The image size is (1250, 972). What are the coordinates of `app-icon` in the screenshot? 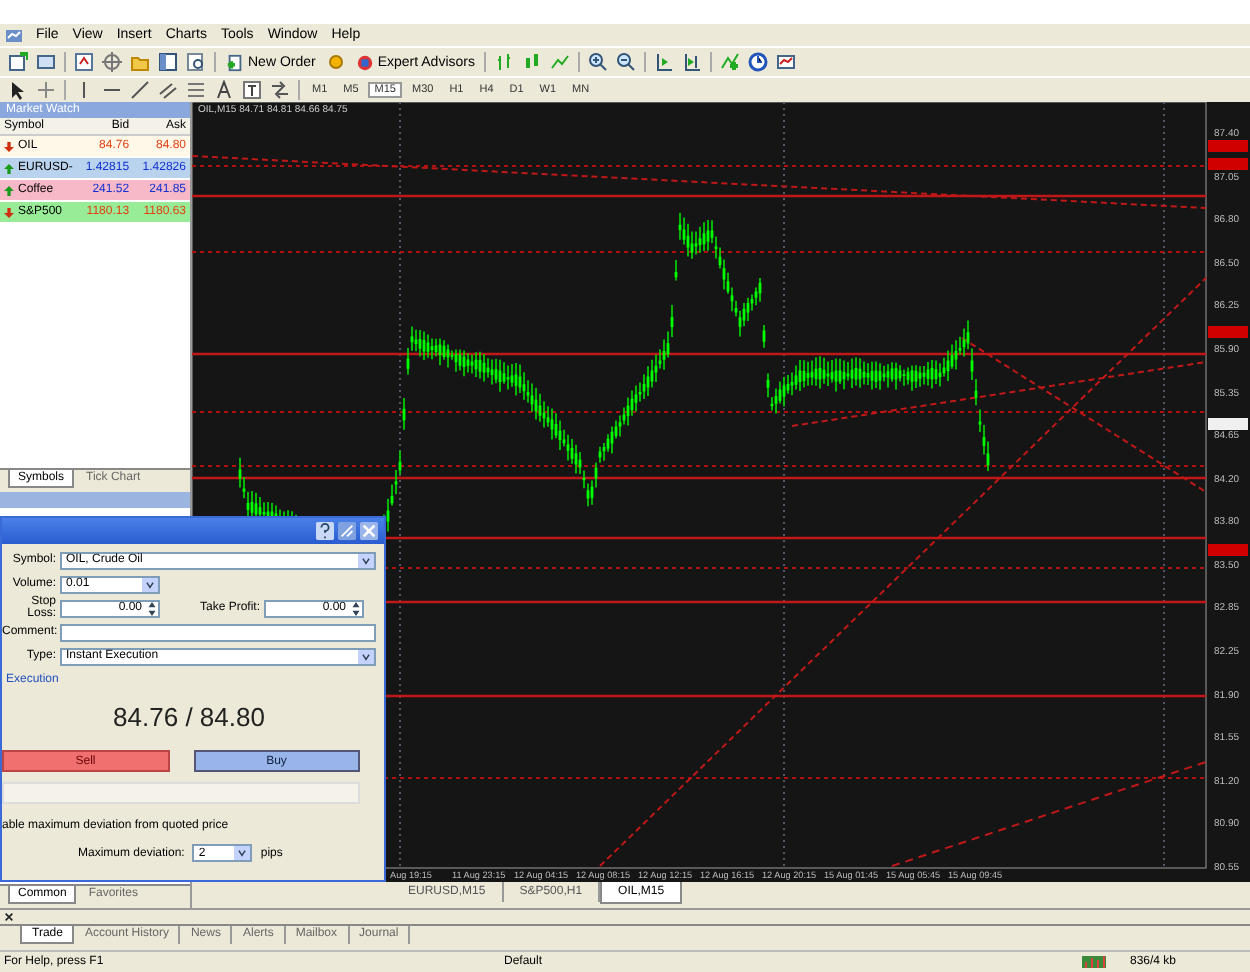 It's located at (14, 35).